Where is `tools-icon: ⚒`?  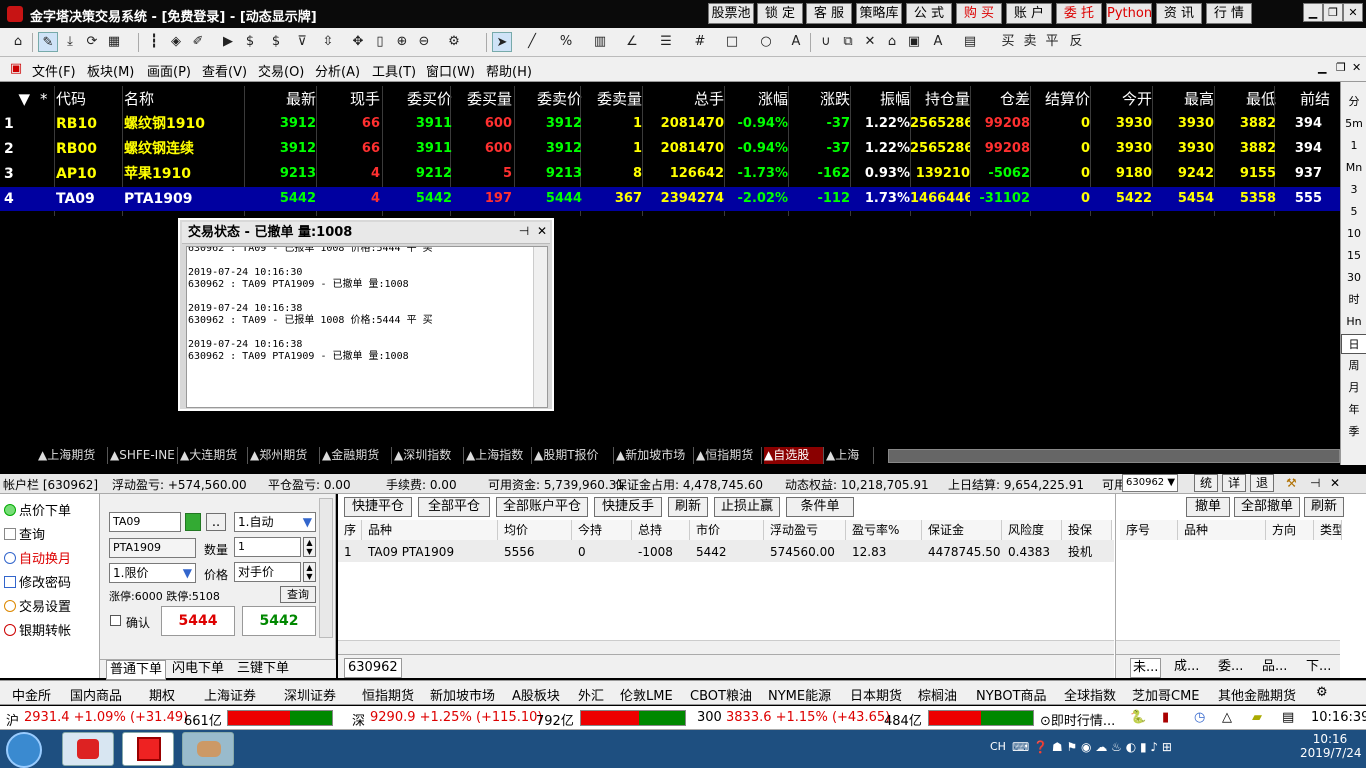
tools-icon: ⚒ is located at coordinates (1291, 483).